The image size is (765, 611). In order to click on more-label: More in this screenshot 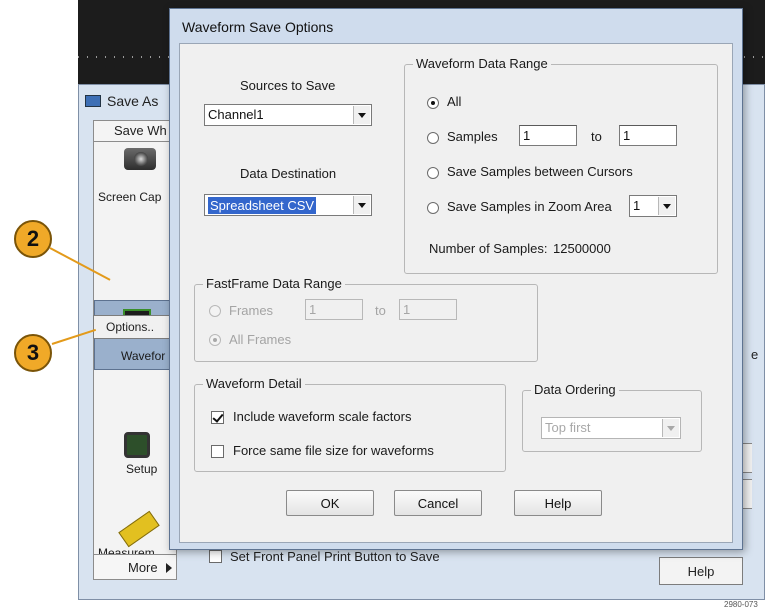, I will do `click(143, 567)`.